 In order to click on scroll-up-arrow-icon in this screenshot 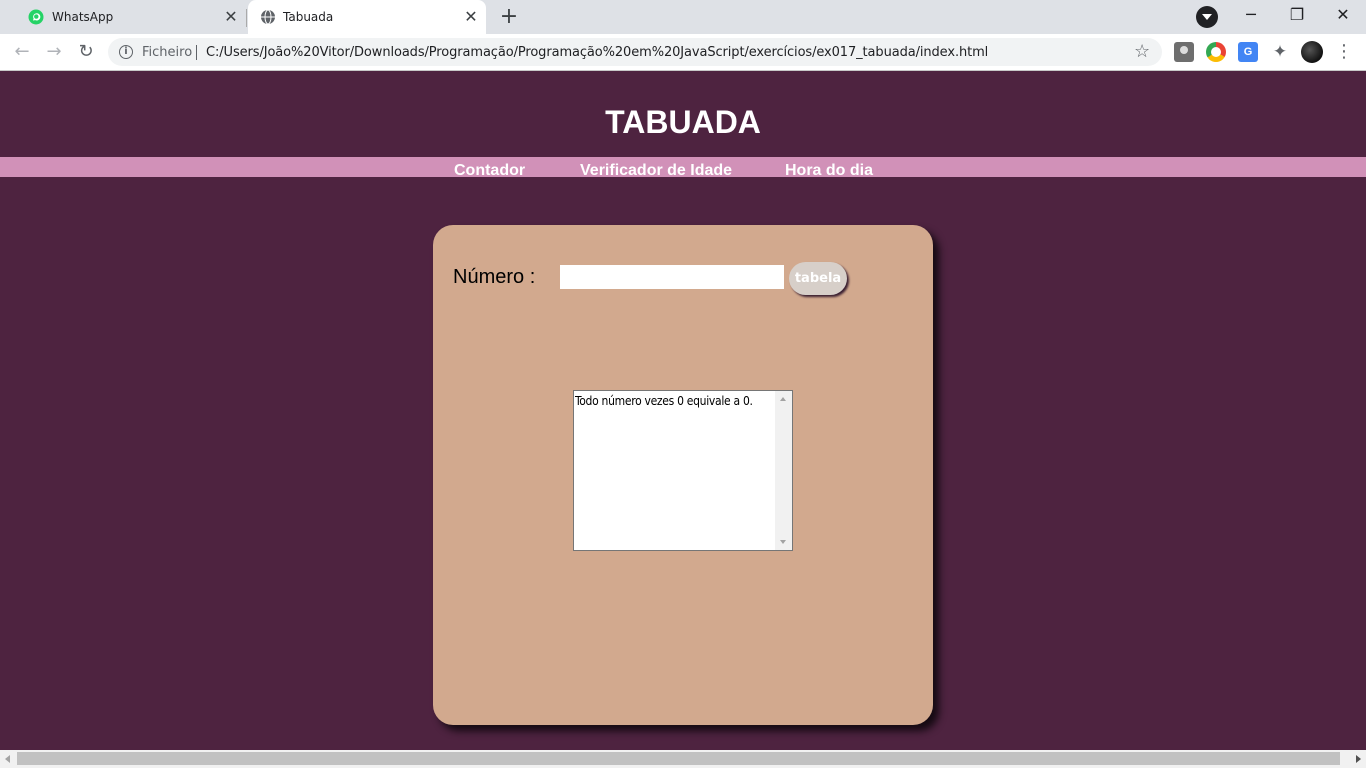, I will do `click(783, 399)`.